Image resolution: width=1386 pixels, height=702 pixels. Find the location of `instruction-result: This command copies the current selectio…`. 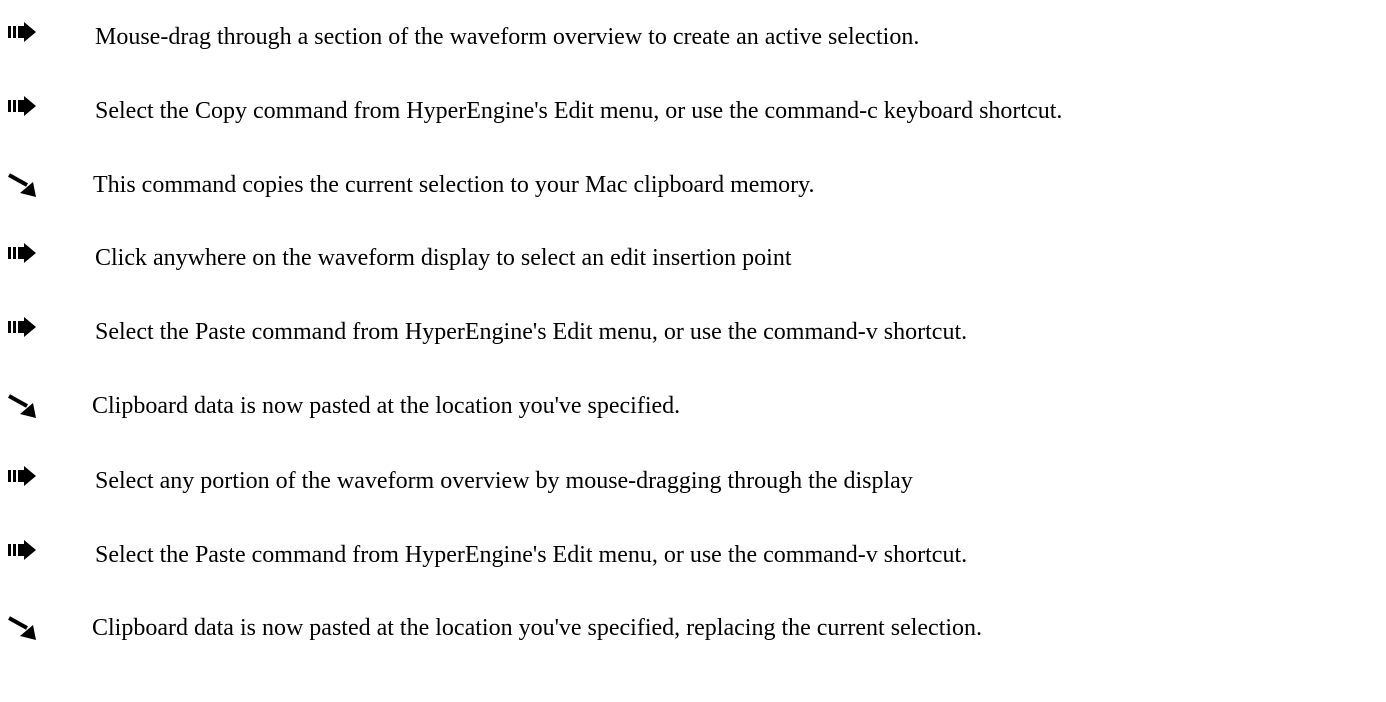

instruction-result: This command copies the current selectio… is located at coordinates (693, 190).